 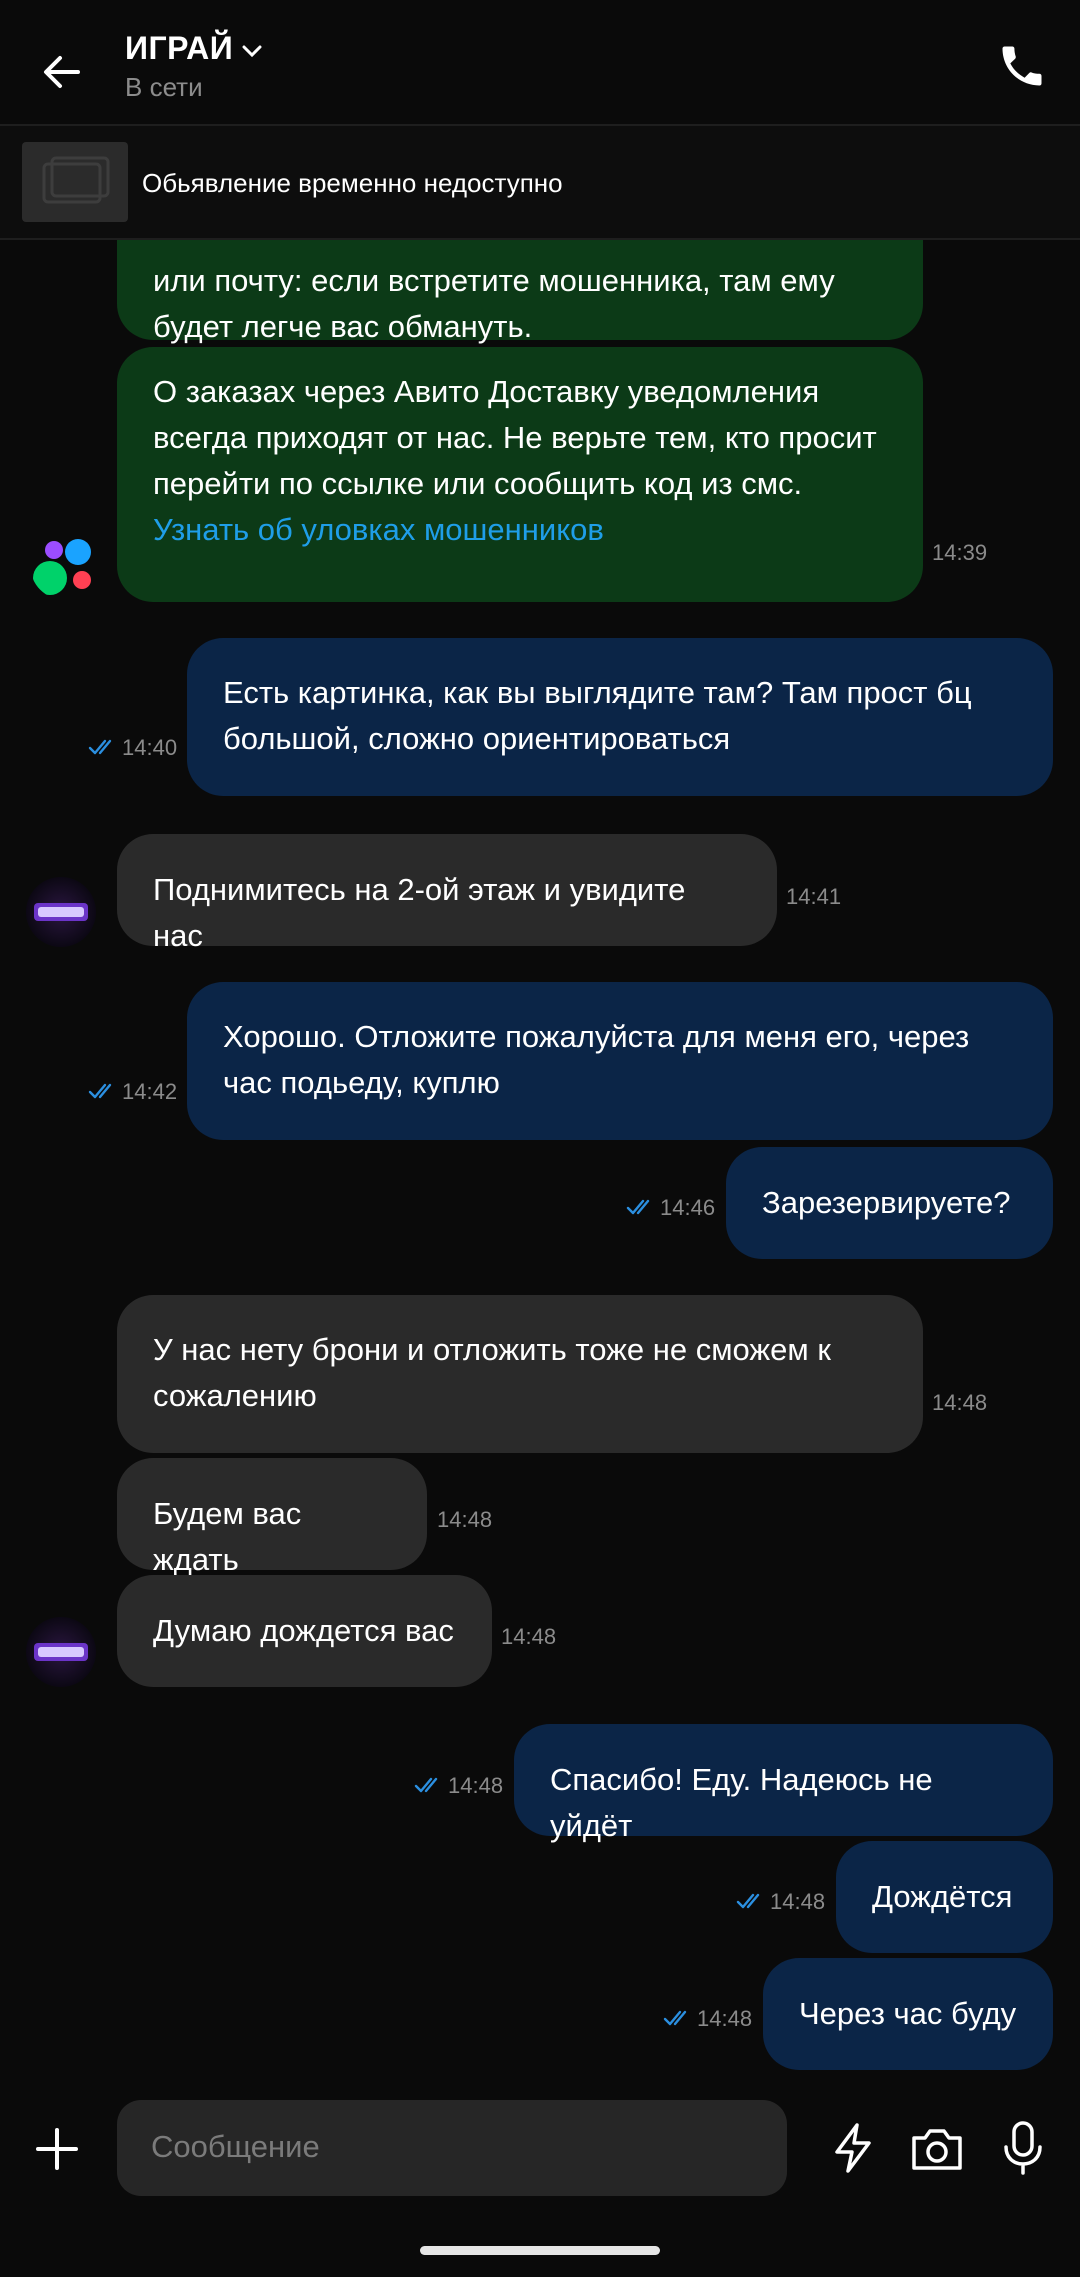 I want to click on plus-icon, so click(x=57, y=2149).